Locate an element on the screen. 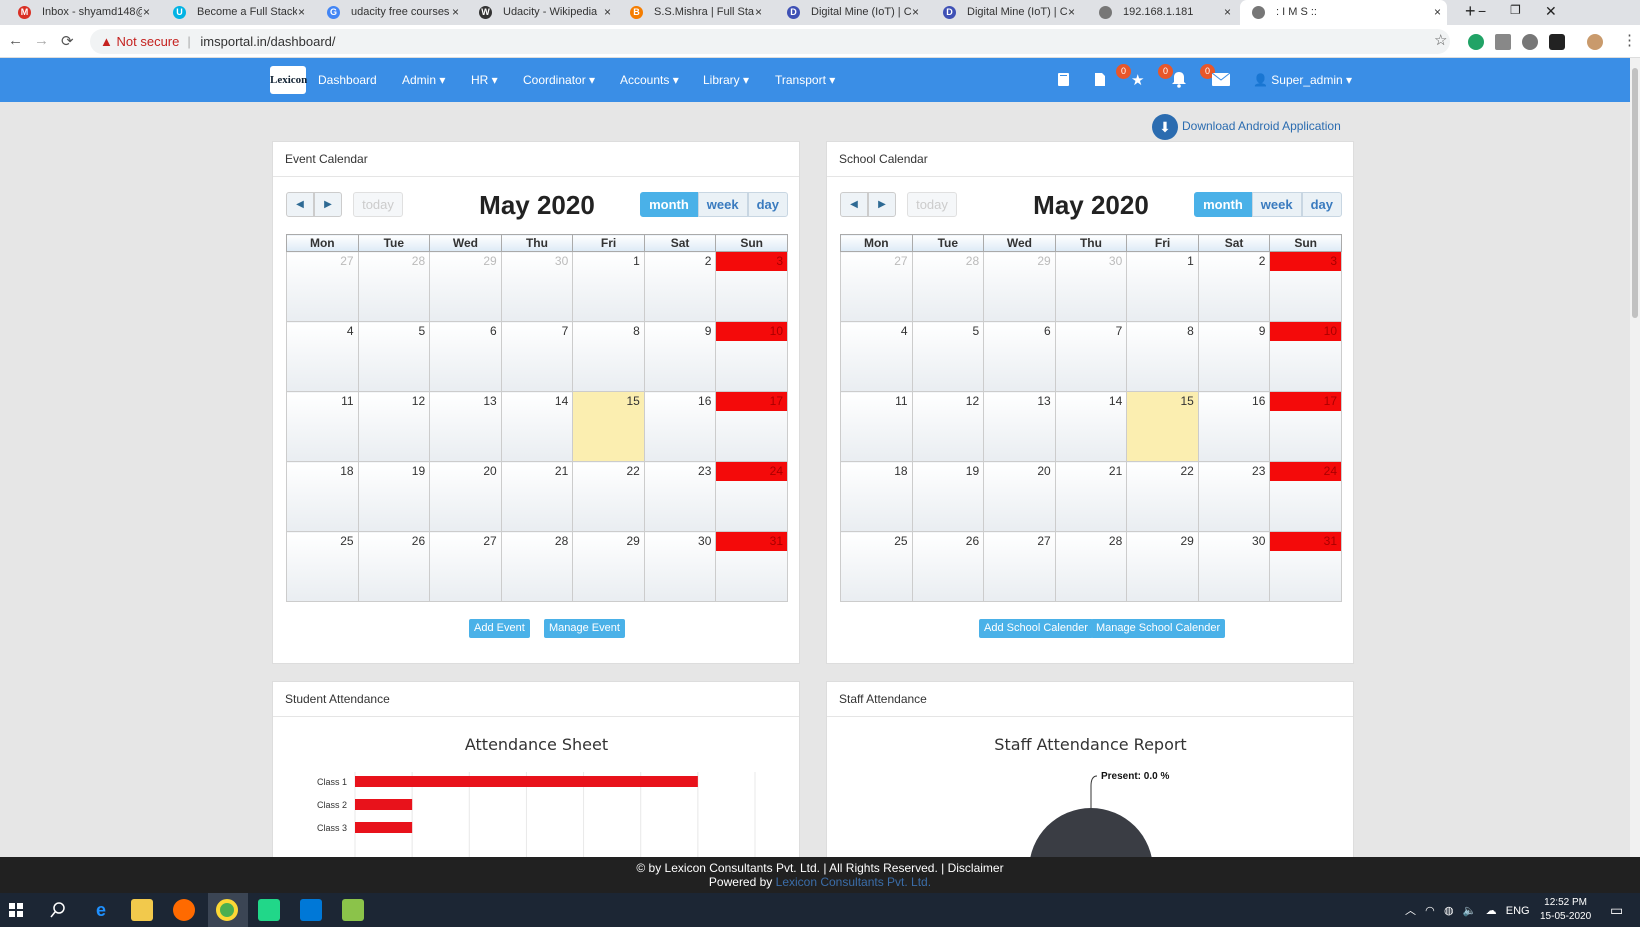 This screenshot has width=1640, height=927. calendar-day-cell: 12 is located at coordinates (948, 426).